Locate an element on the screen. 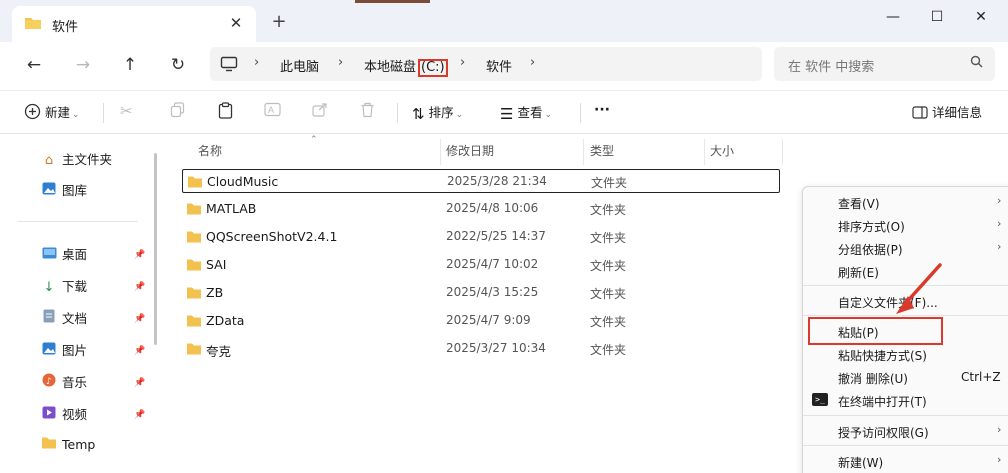 The height and width of the screenshot is (473, 1008). computer-icon is located at coordinates (229, 65).